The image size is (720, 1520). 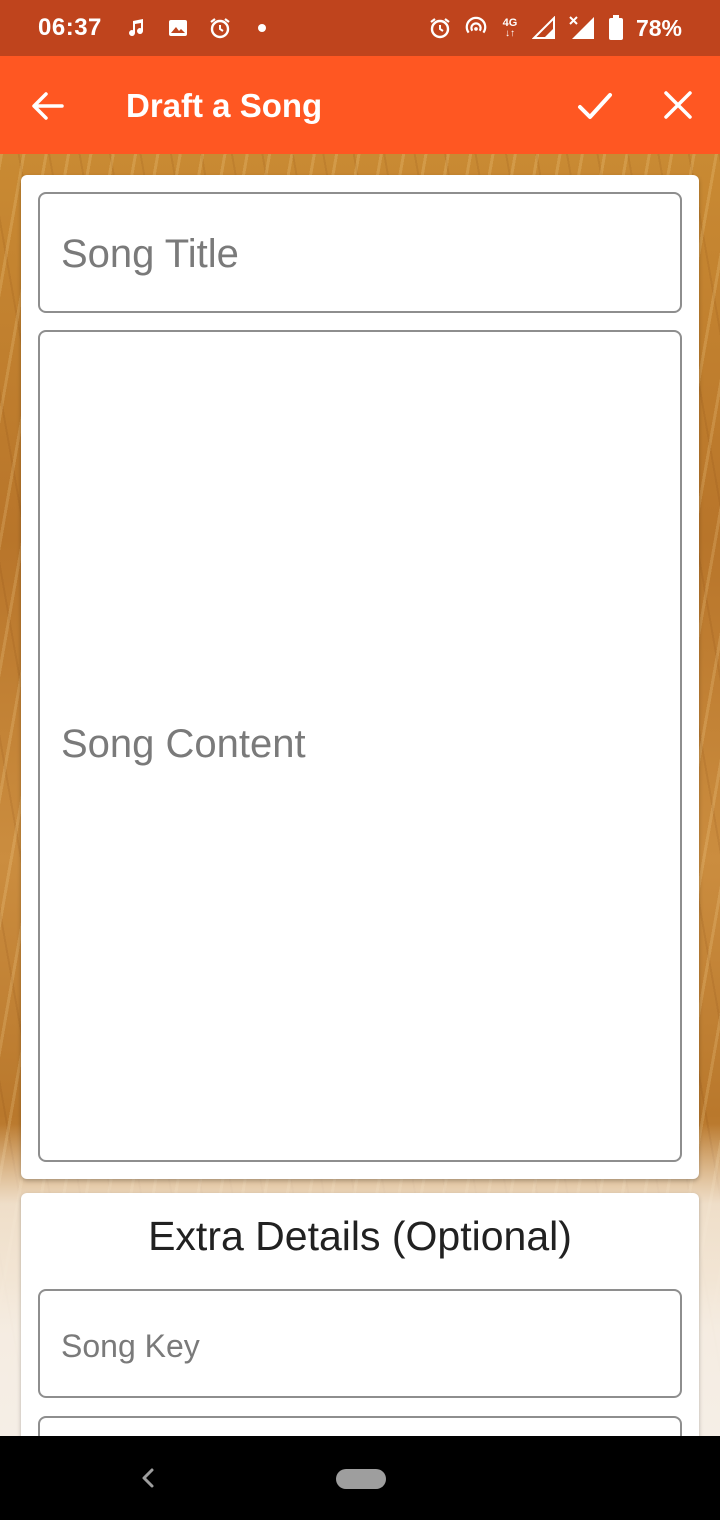 I want to click on battery-icon, so click(x=616, y=27).